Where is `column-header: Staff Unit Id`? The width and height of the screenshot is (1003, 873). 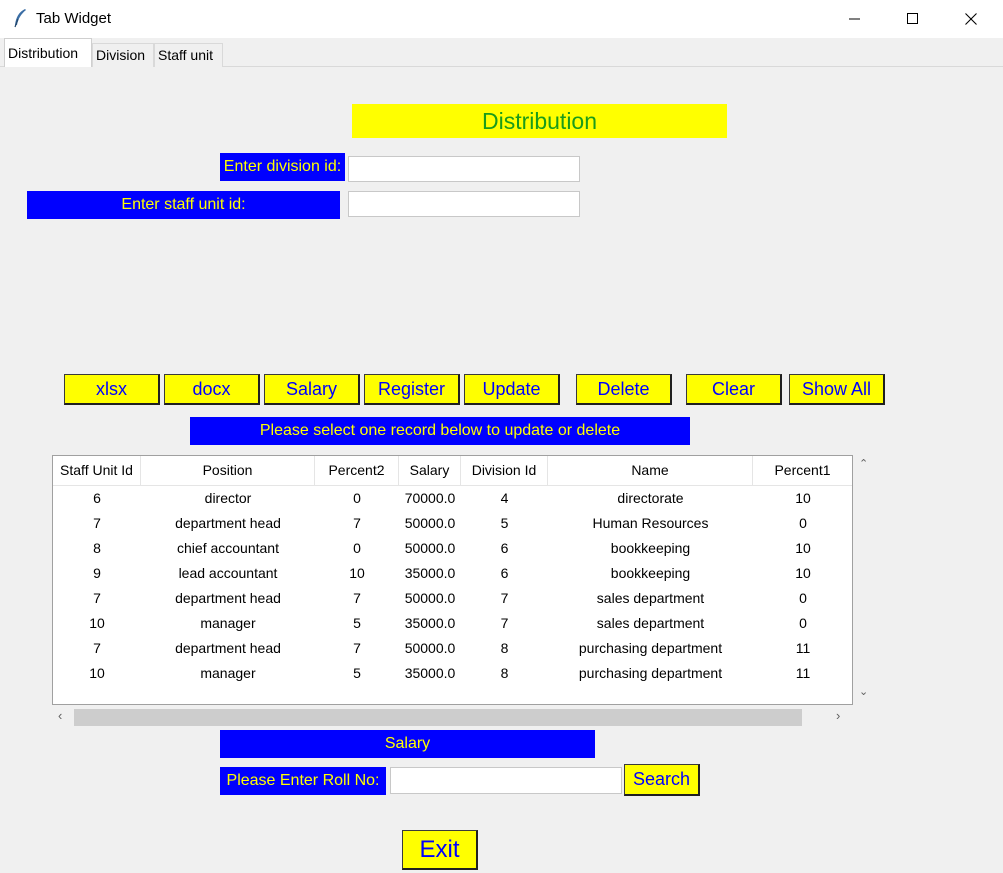 column-header: Staff Unit Id is located at coordinates (97, 470).